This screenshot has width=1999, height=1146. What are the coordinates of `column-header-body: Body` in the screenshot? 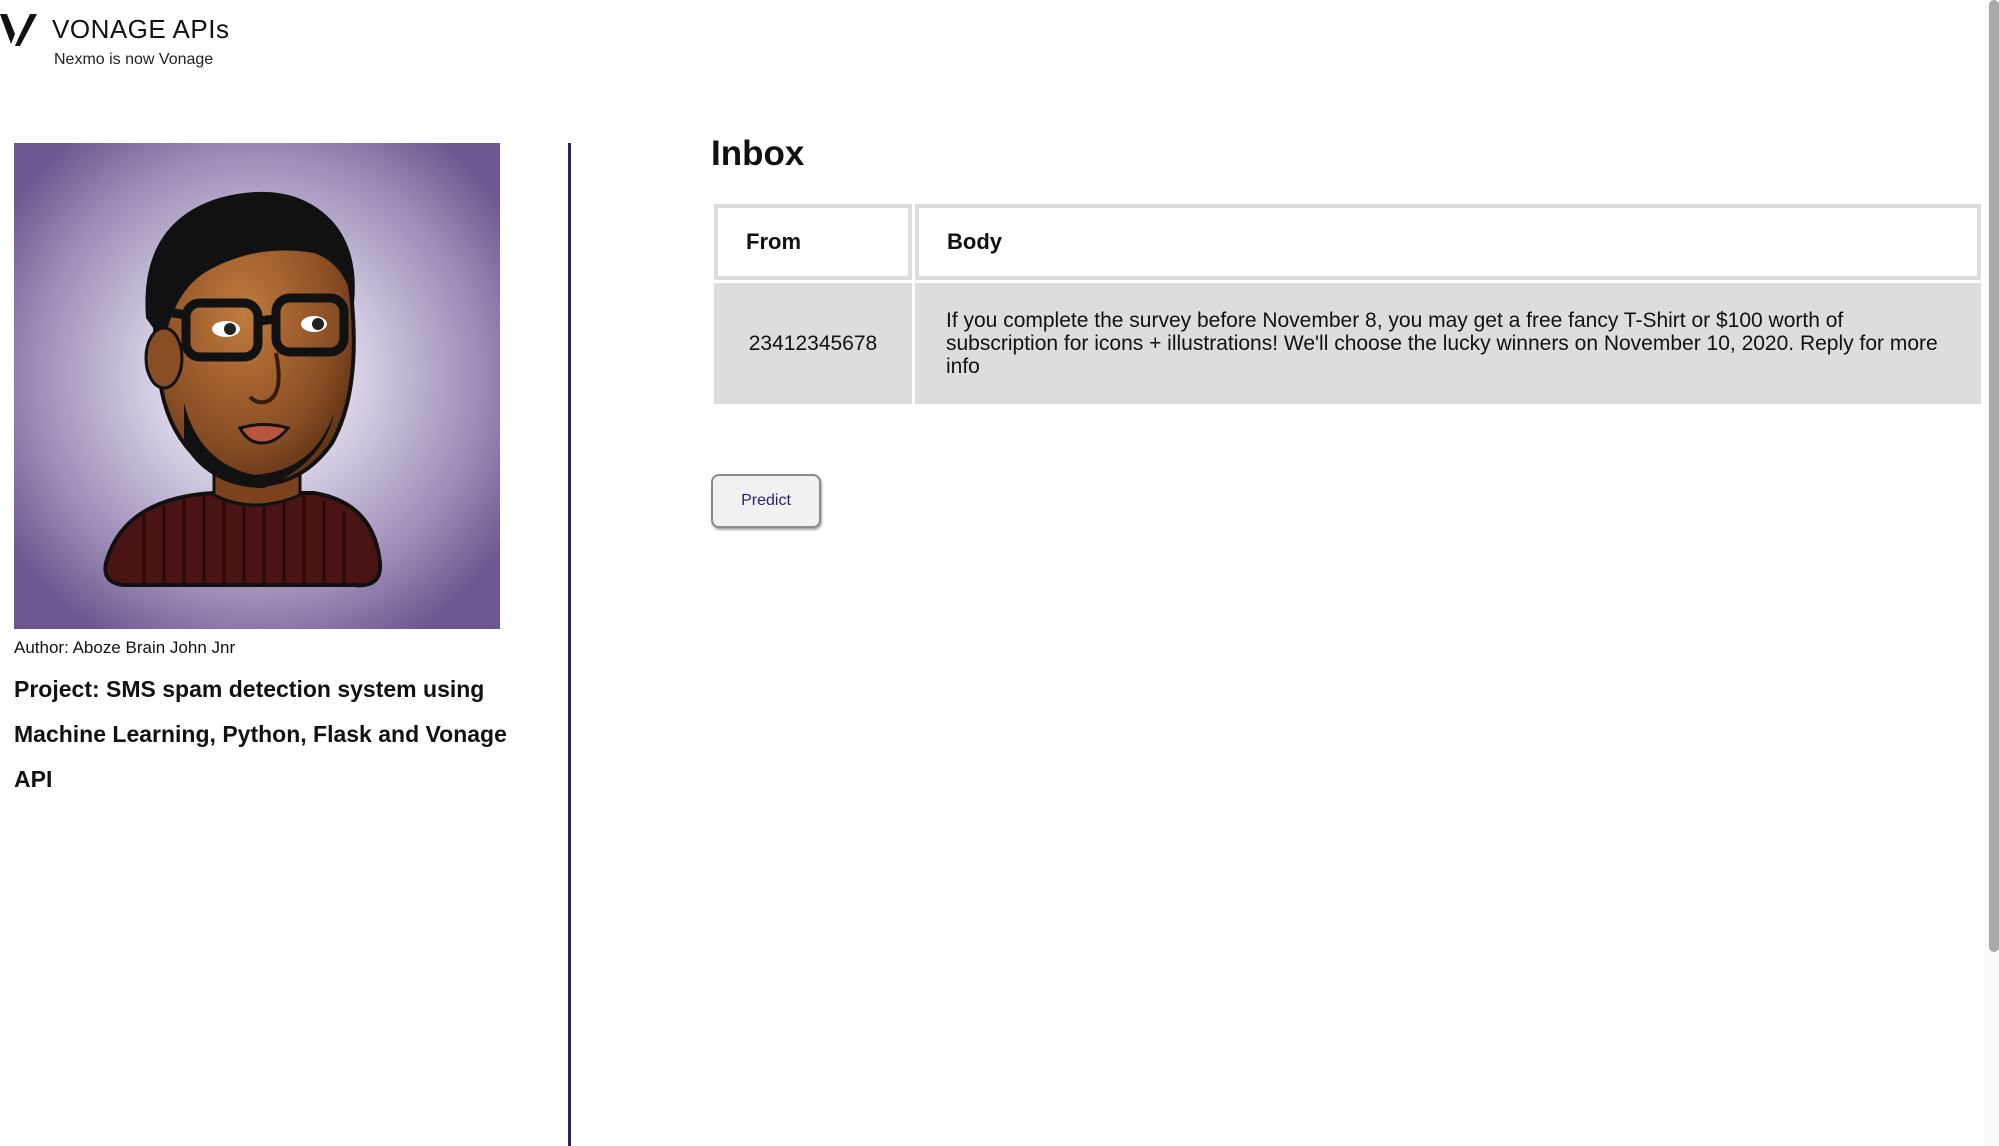 It's located at (1448, 242).